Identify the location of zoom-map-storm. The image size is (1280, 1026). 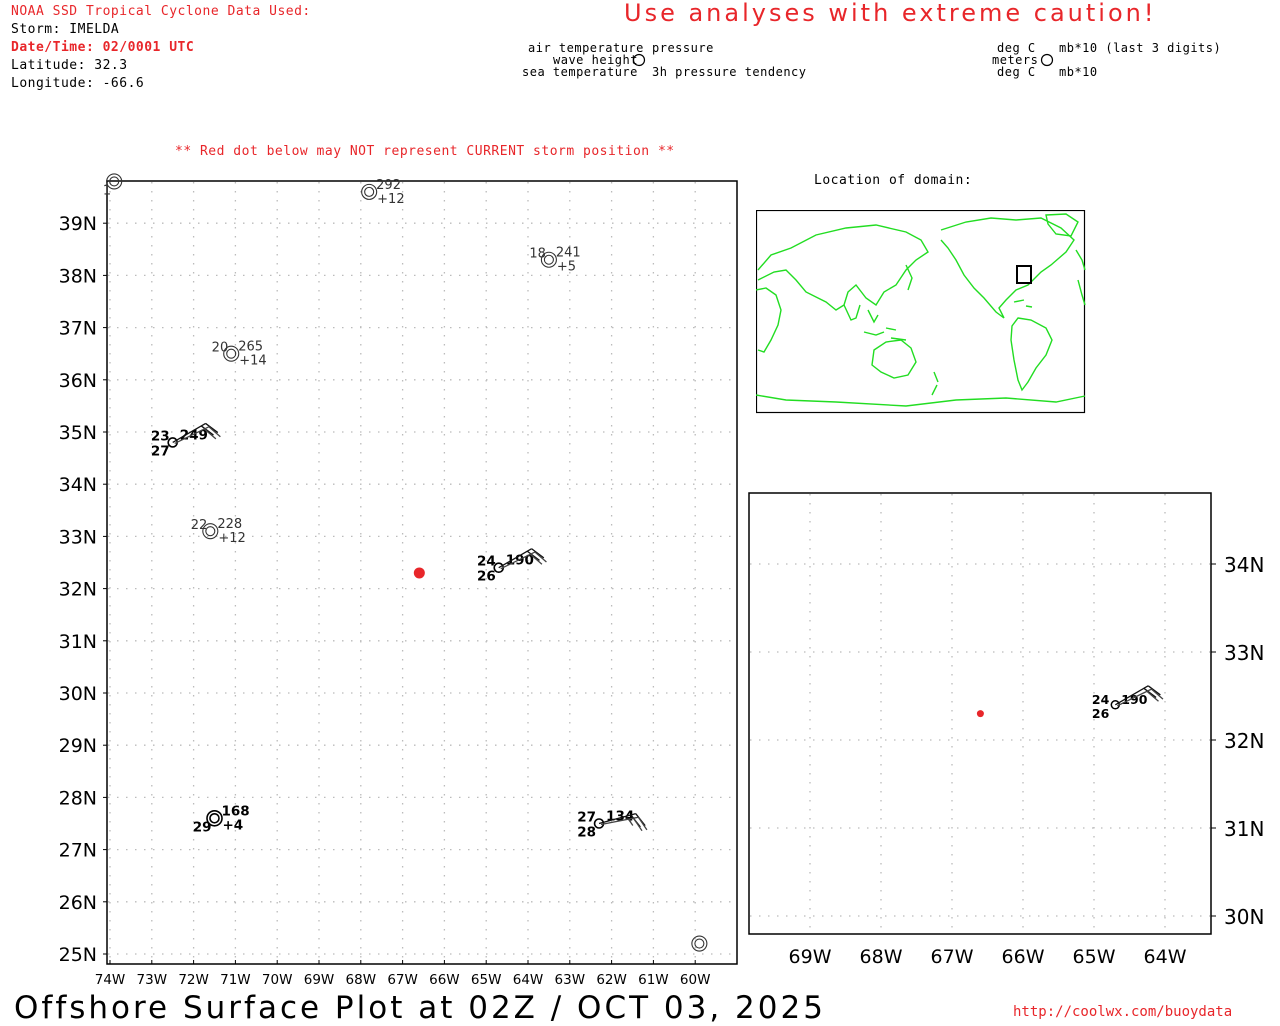
(980, 714).